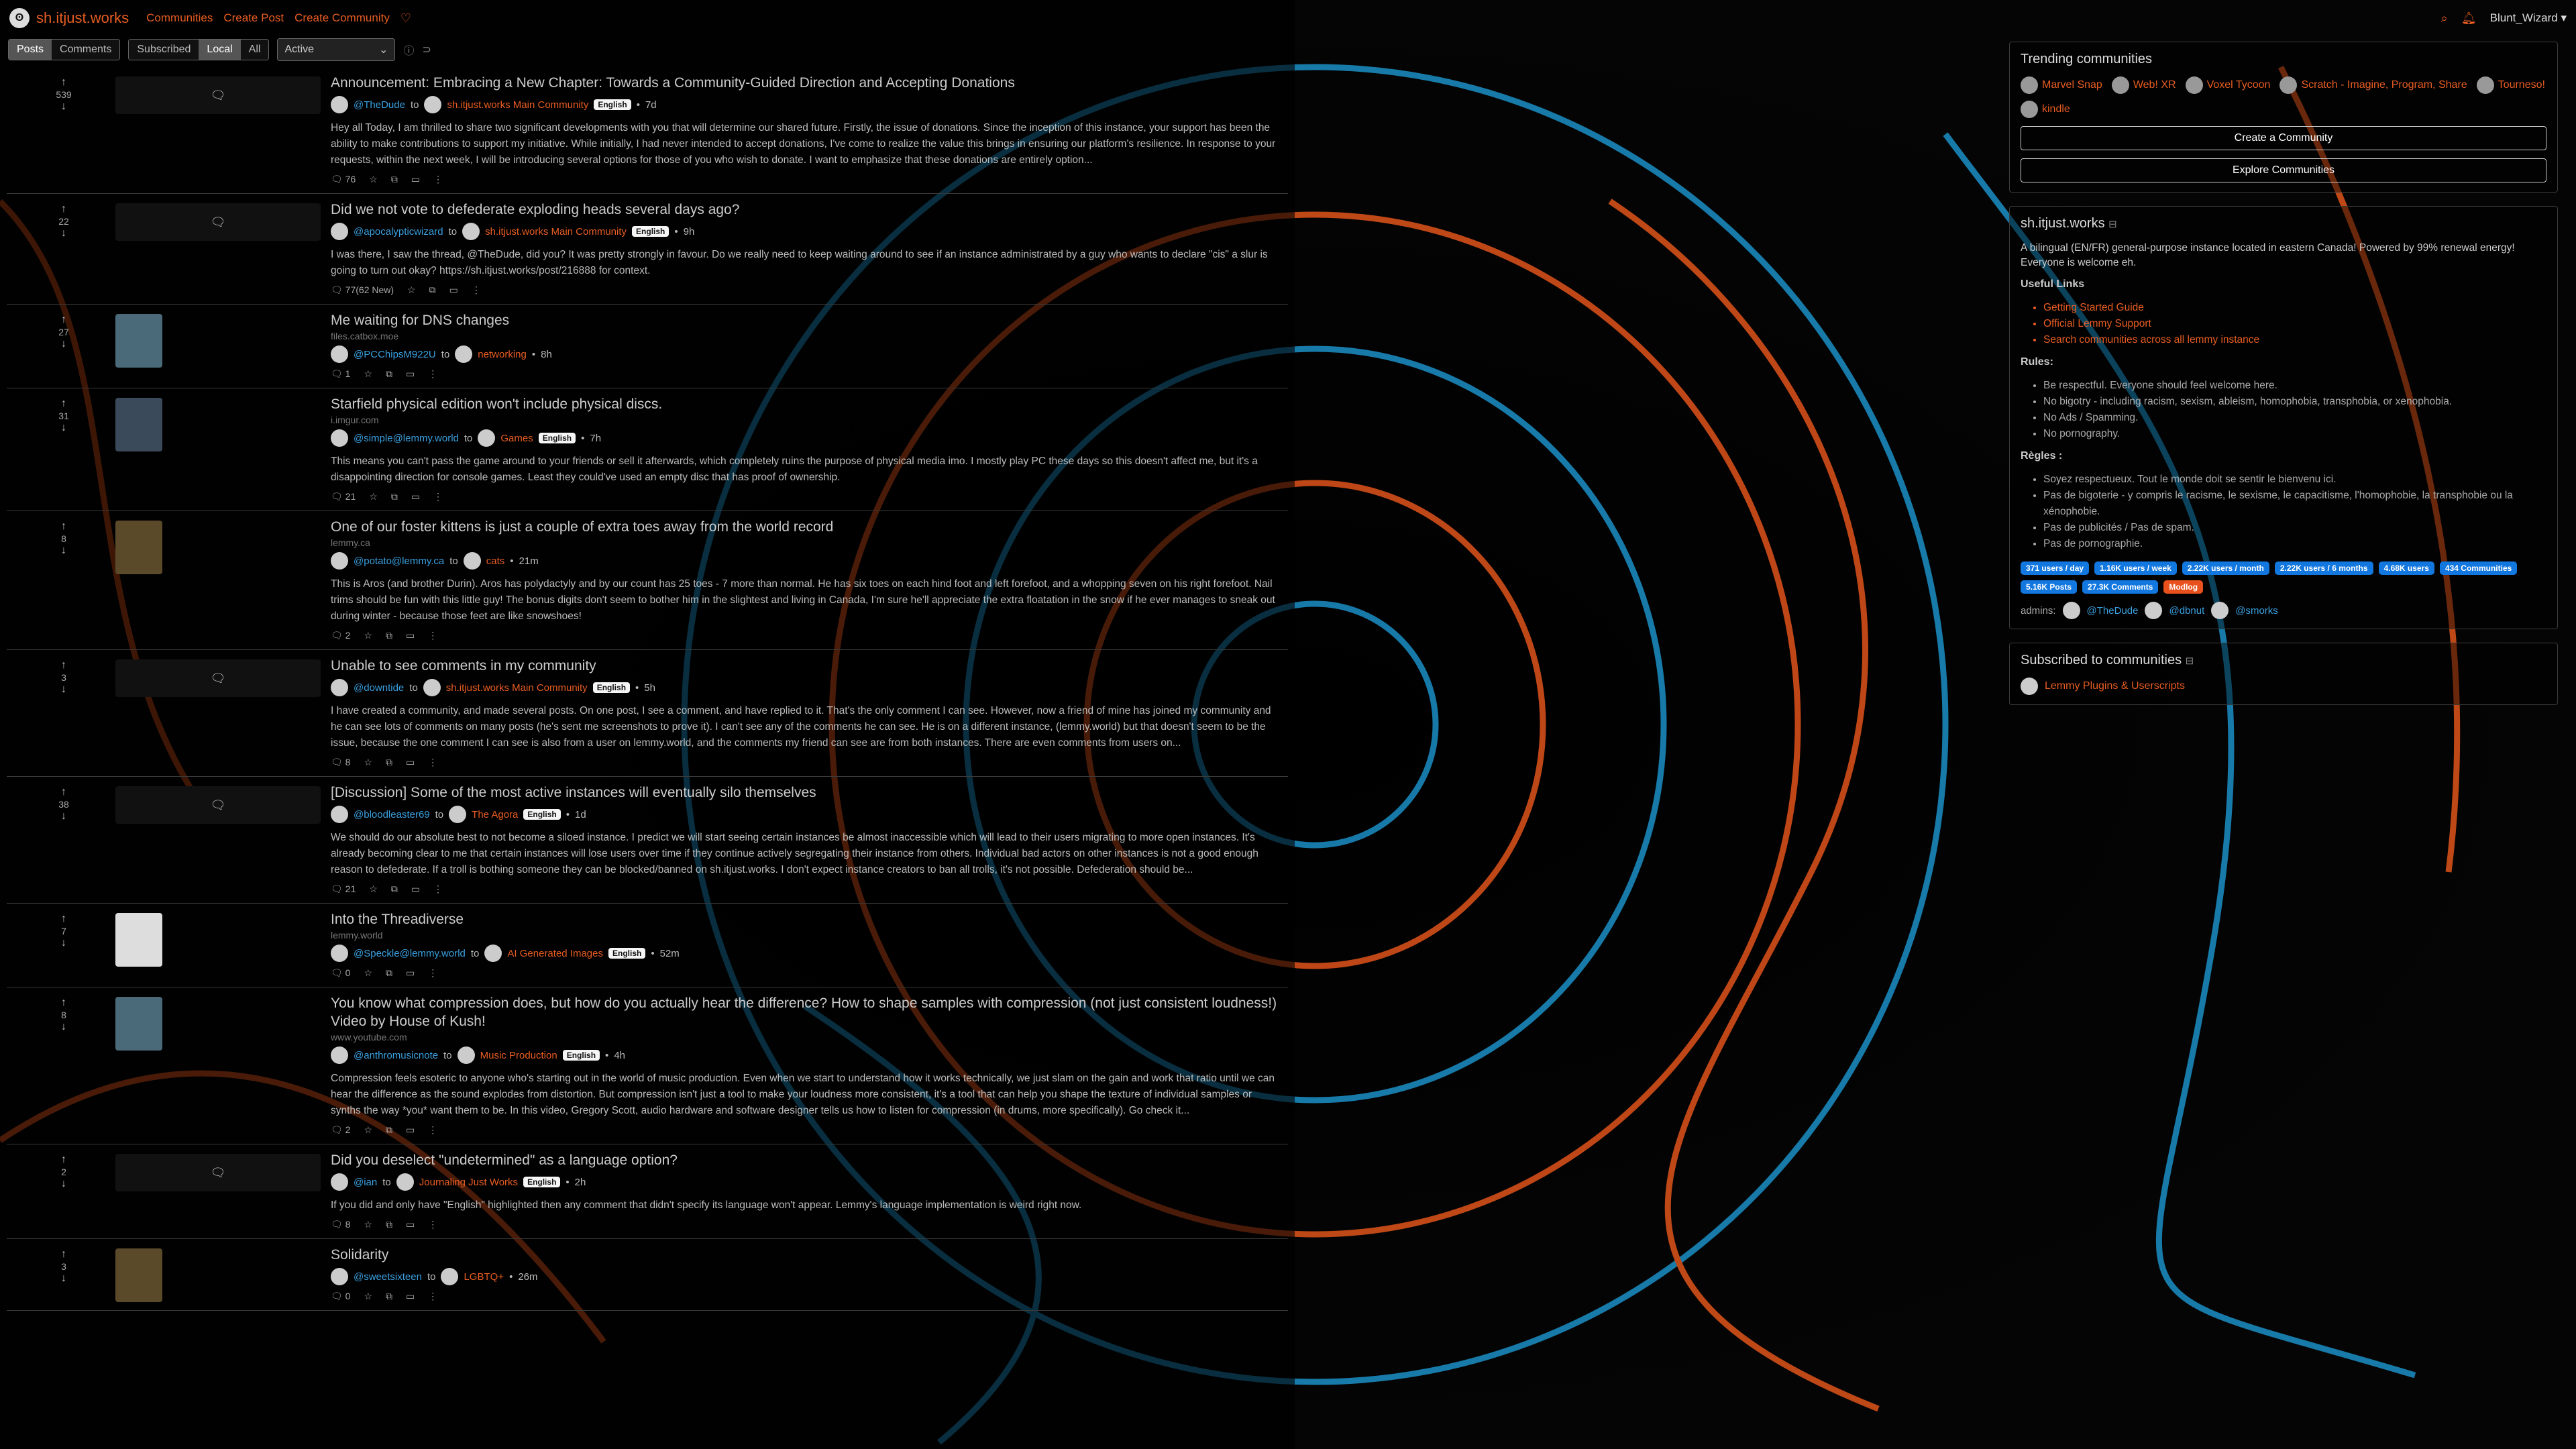 The height and width of the screenshot is (1449, 2576). Describe the element at coordinates (555, 953) in the screenshot. I see `post-community: AI Generated Images` at that location.